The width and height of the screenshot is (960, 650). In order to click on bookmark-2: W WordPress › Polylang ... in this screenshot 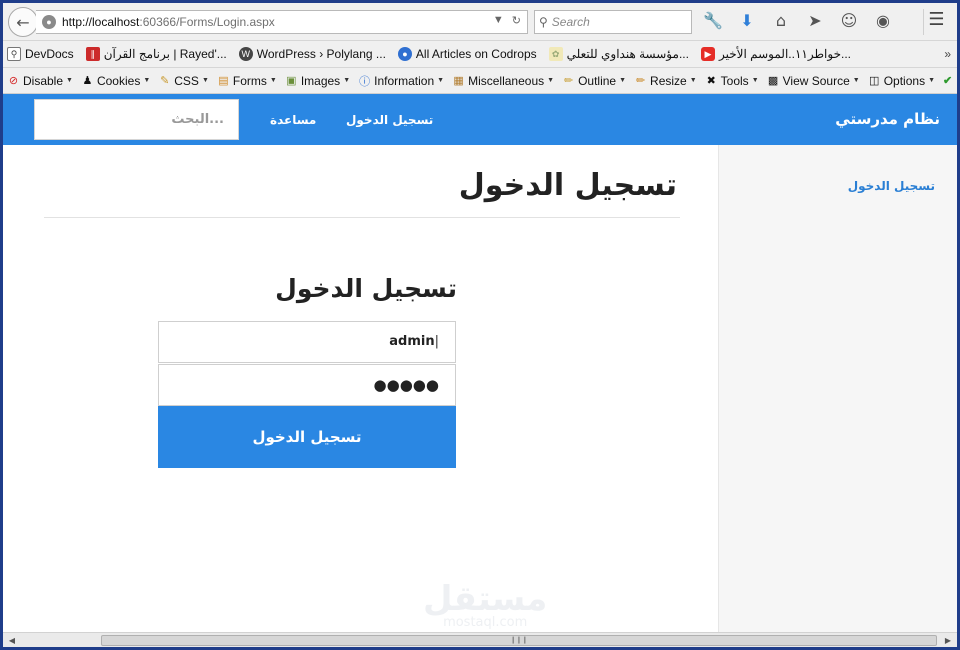, I will do `click(312, 54)`.